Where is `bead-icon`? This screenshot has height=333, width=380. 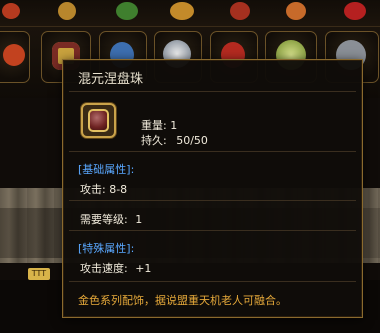
bead-icon is located at coordinates (98, 120).